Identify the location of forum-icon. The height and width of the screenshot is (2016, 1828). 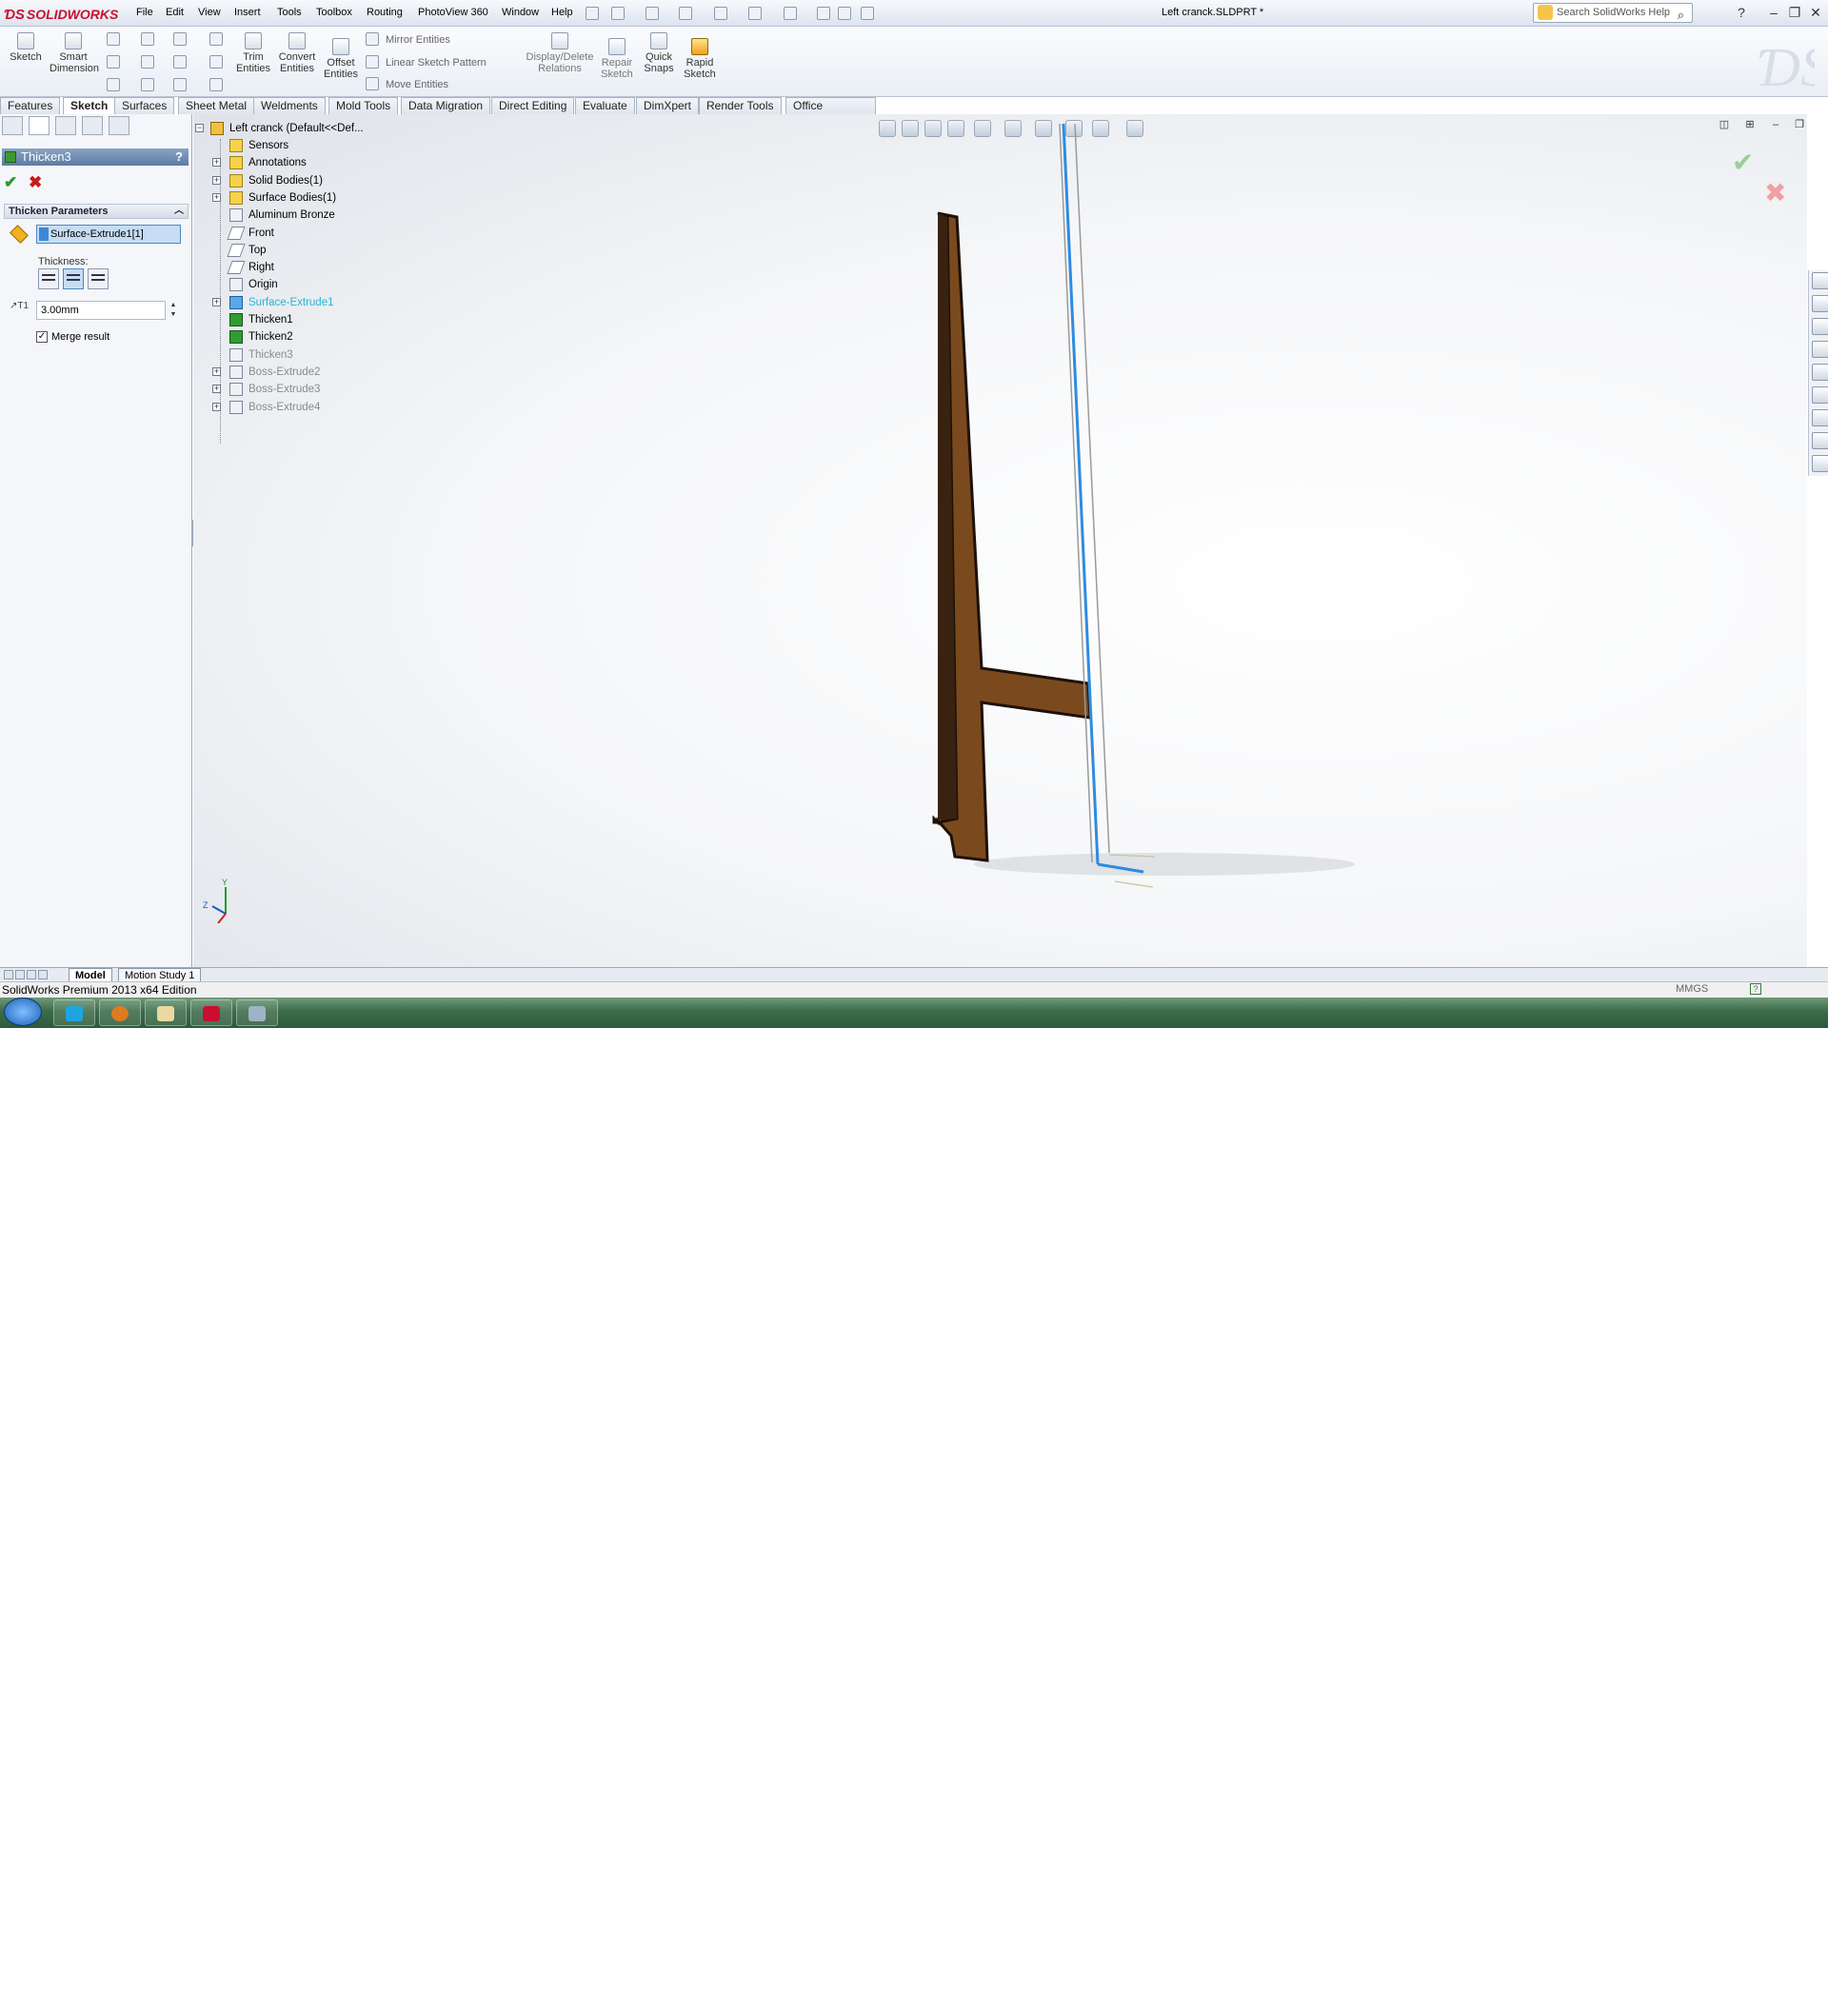
(1820, 464).